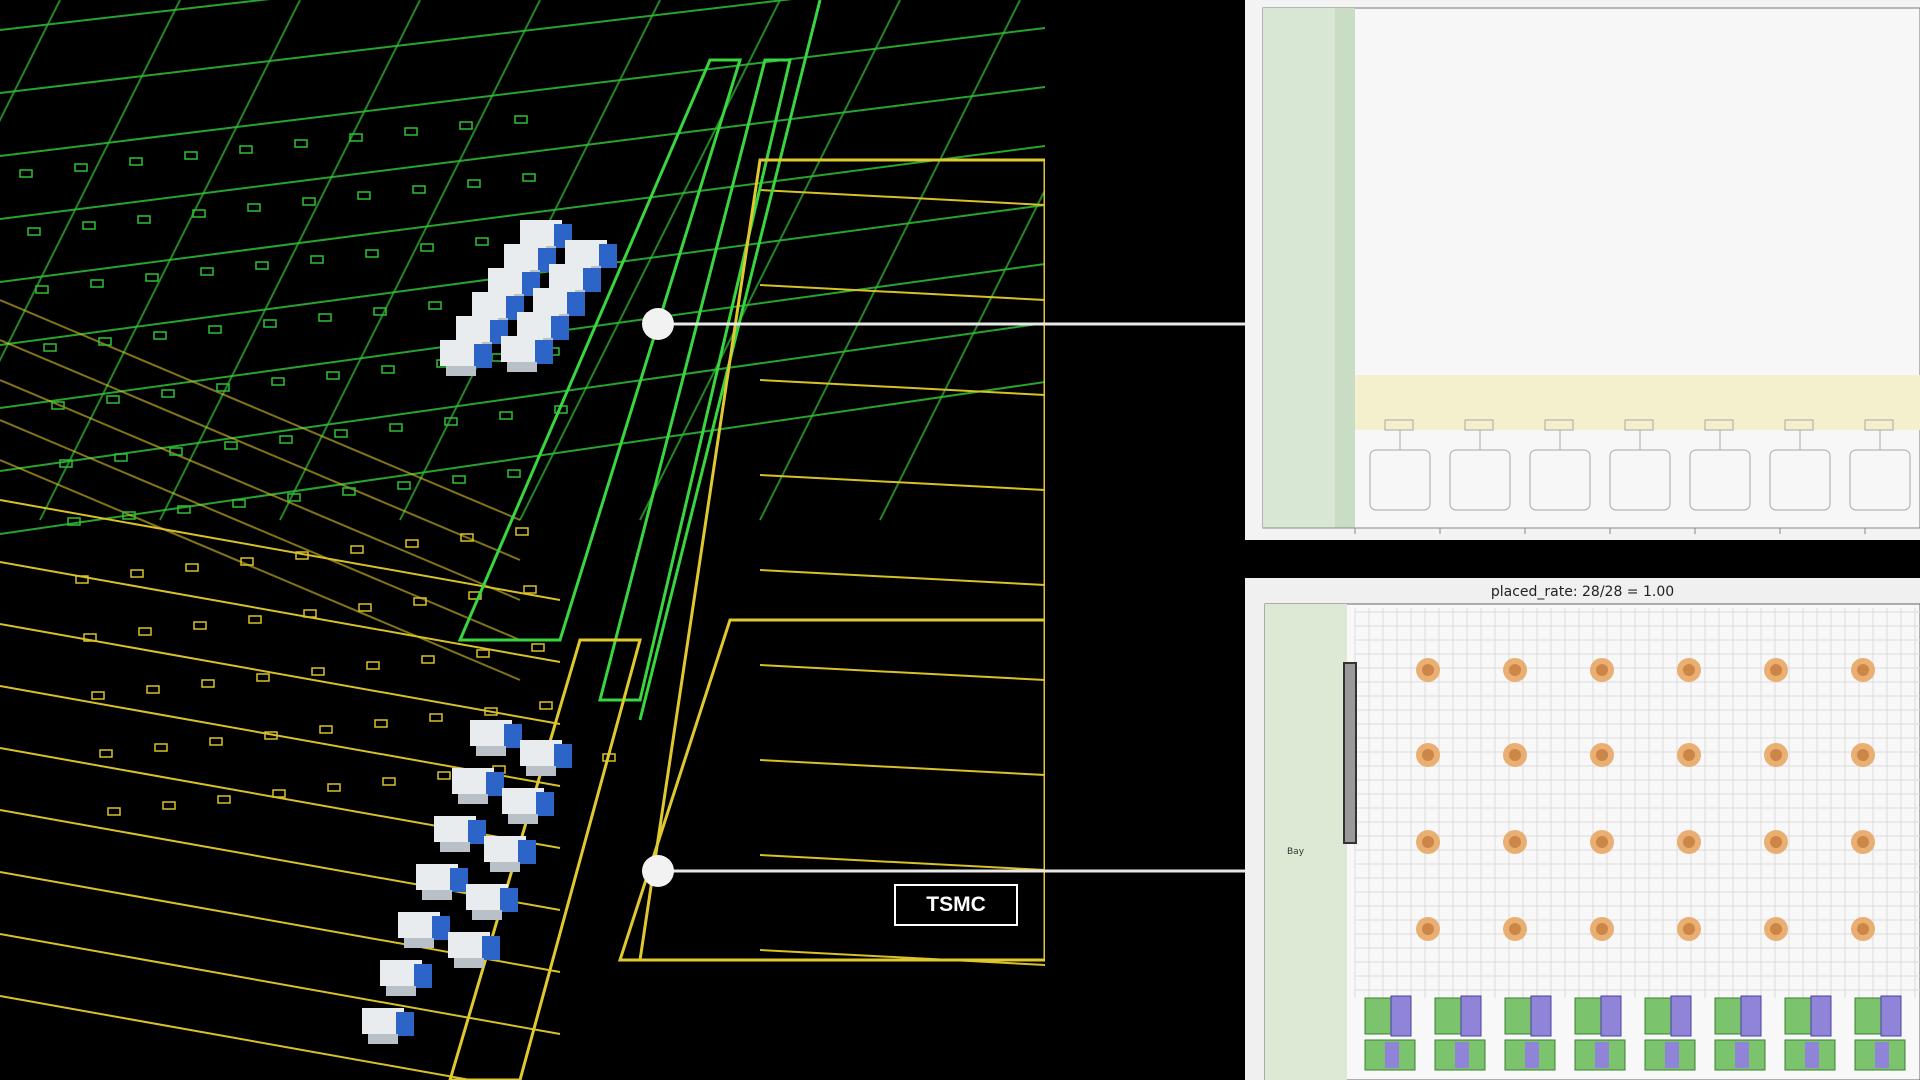 The image size is (1920, 1080). What do you see at coordinates (1582, 592) in the screenshot?
I see `placement-rate-title: placed_rate: 28/28 = 1.00` at bounding box center [1582, 592].